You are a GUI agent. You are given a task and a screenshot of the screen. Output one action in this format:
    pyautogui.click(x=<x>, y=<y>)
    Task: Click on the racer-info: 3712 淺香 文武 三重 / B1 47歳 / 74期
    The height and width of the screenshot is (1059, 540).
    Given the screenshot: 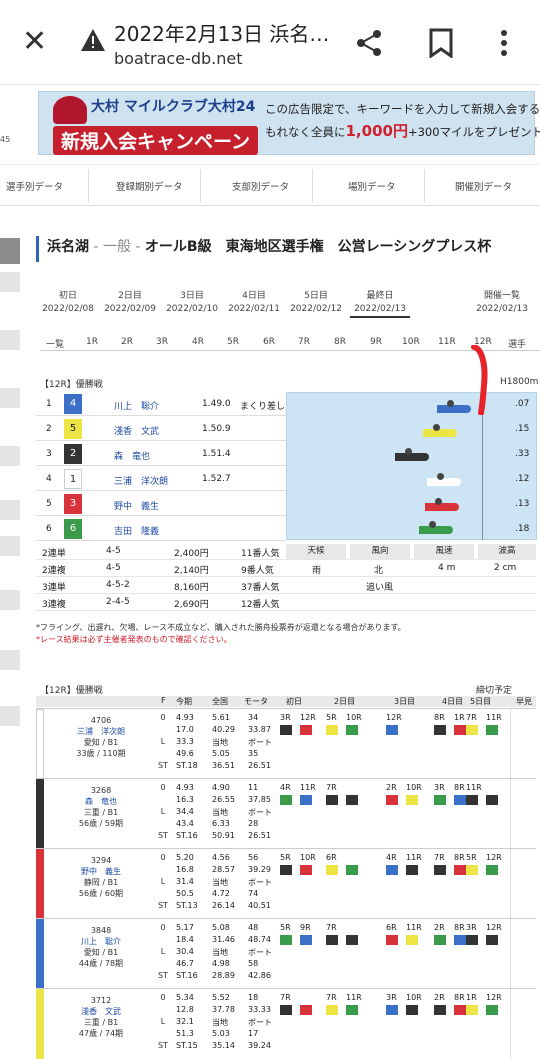 What is the action you would take?
    pyautogui.click(x=101, y=1014)
    